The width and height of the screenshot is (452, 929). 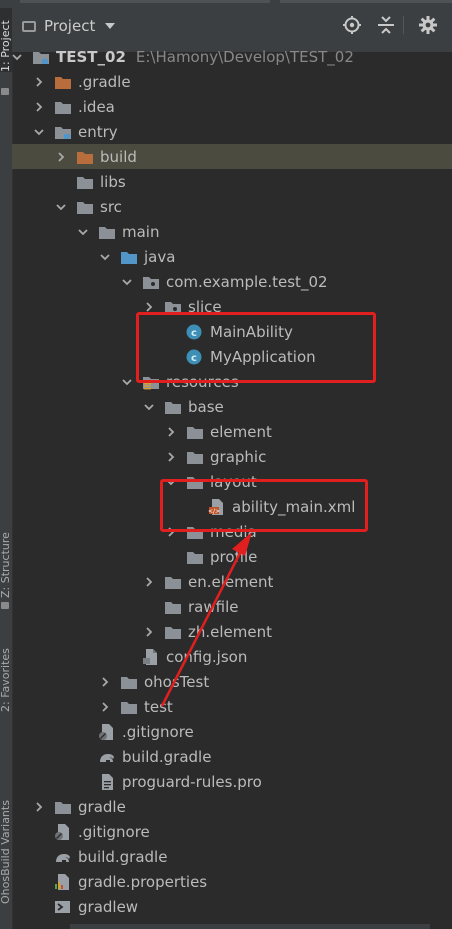 What do you see at coordinates (151, 282) in the screenshot?
I see `package-icon` at bounding box center [151, 282].